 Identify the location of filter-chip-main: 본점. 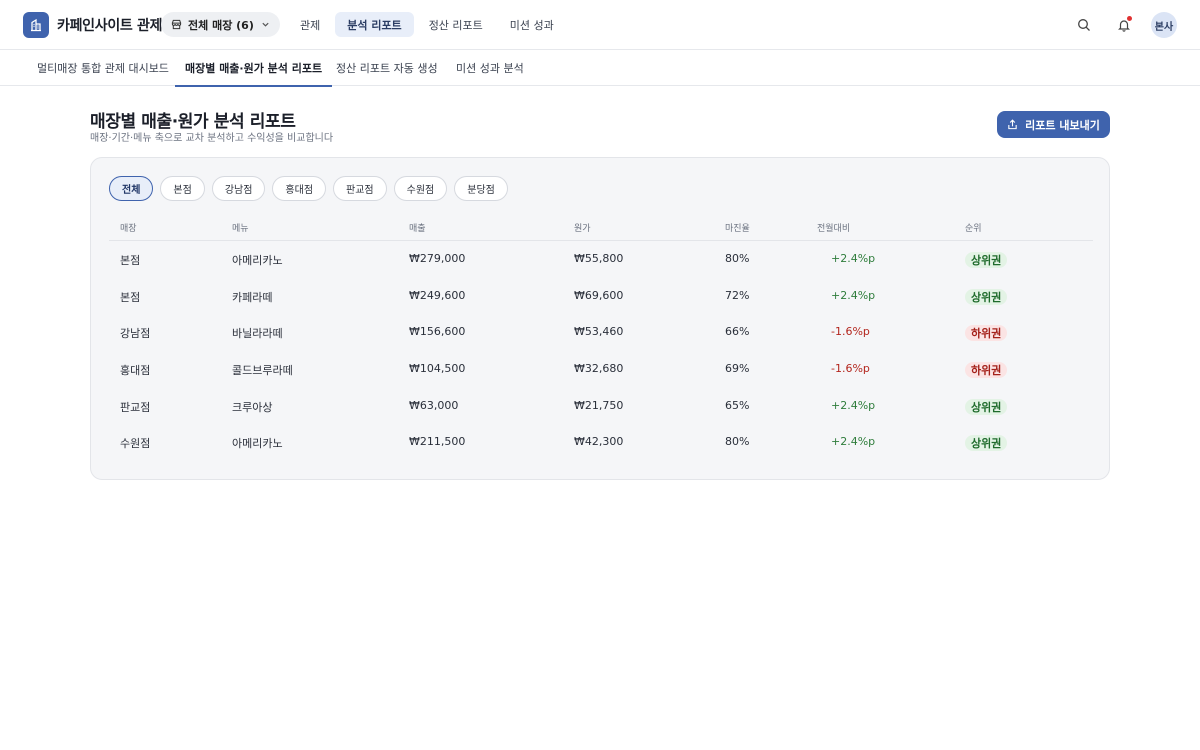
(182, 188).